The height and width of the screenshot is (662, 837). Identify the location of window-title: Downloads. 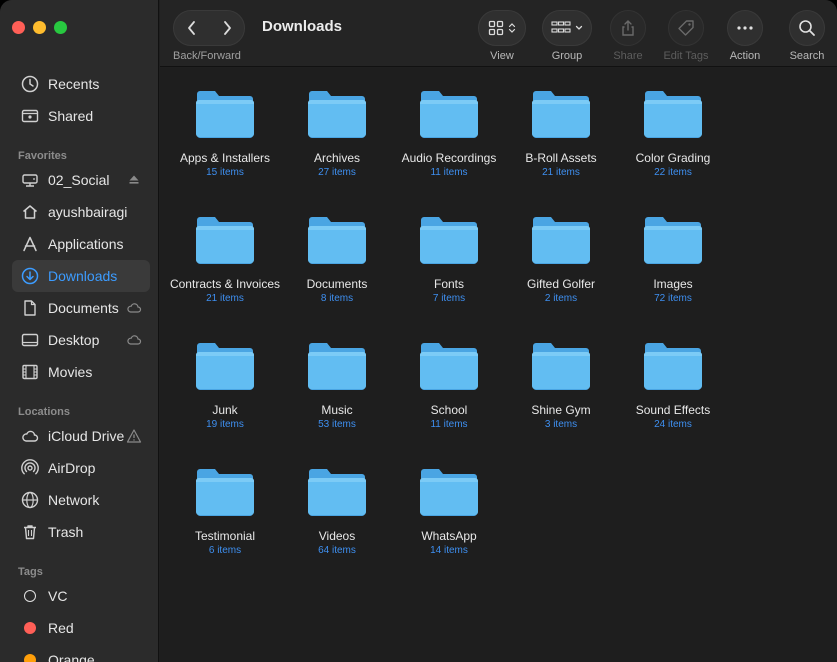
(302, 26).